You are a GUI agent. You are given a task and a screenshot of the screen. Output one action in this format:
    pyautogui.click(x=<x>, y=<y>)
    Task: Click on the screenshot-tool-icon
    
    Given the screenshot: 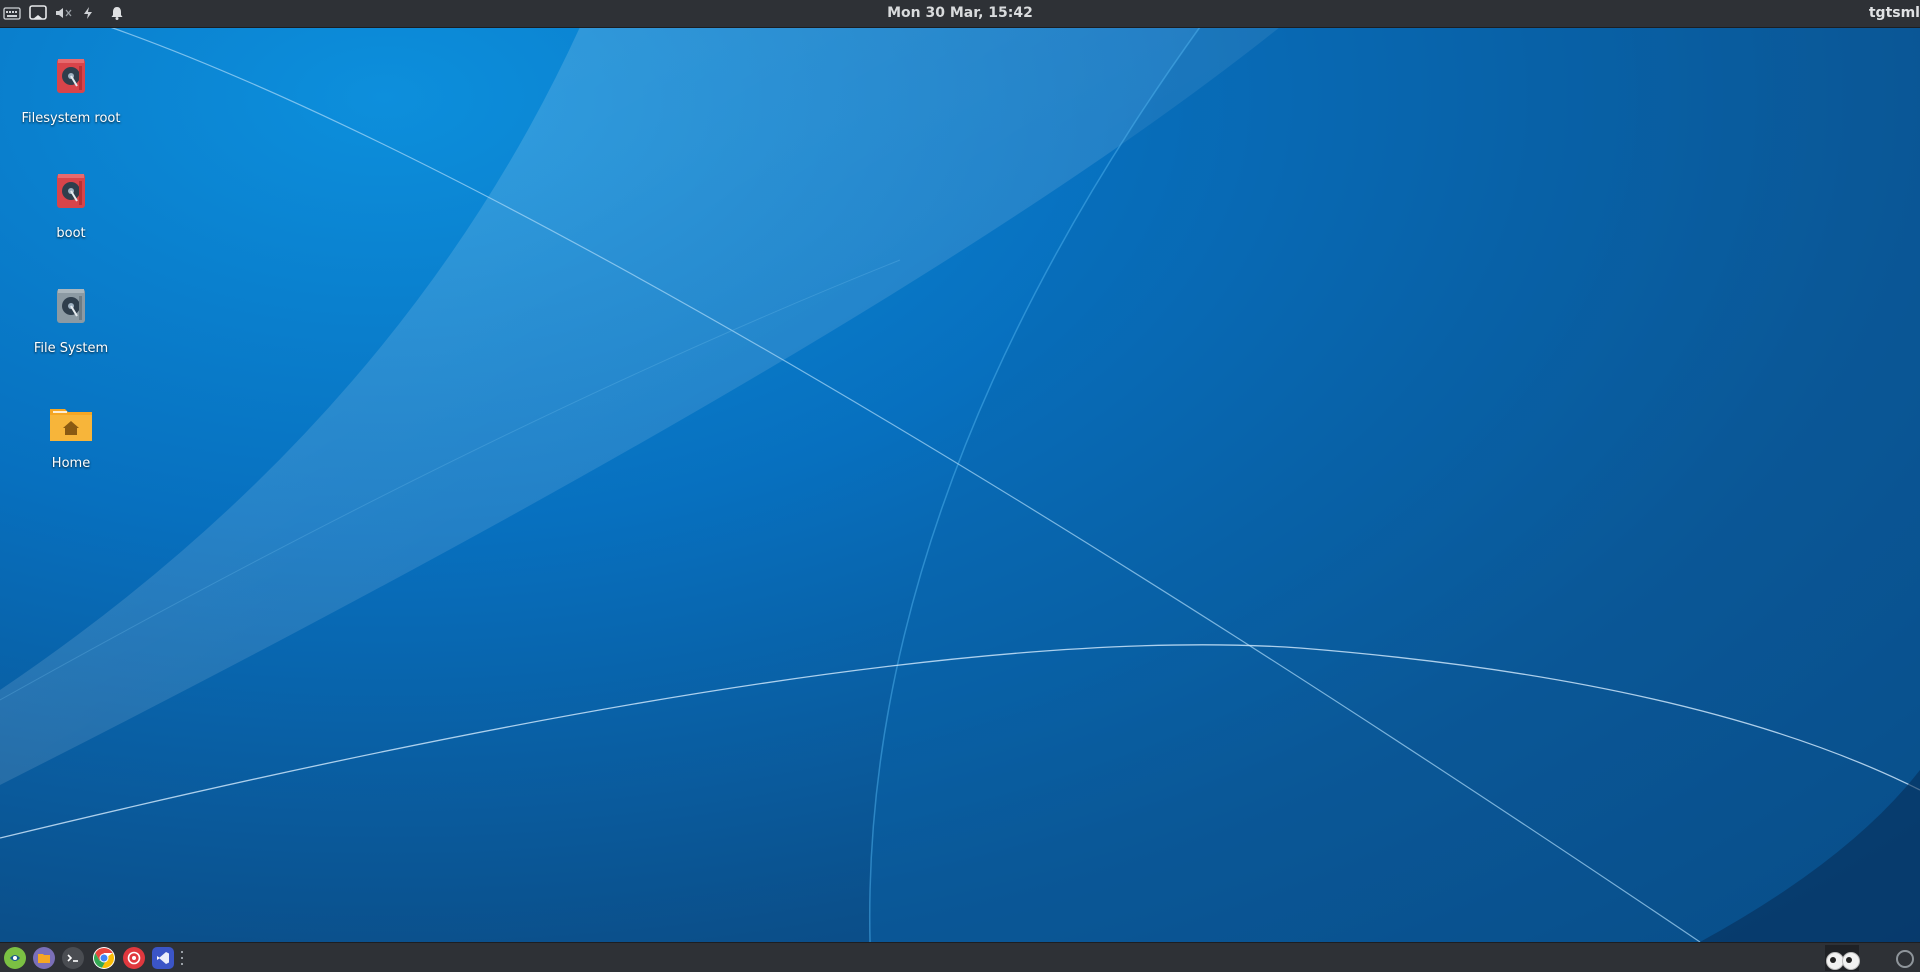 What is the action you would take?
    pyautogui.click(x=134, y=958)
    